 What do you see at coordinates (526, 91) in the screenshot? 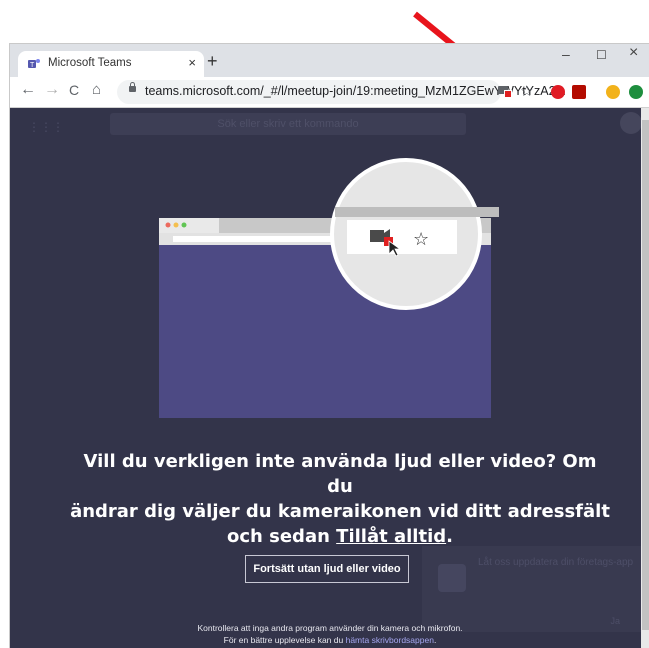
I see `bookmark-star-icon: ☆` at bounding box center [526, 91].